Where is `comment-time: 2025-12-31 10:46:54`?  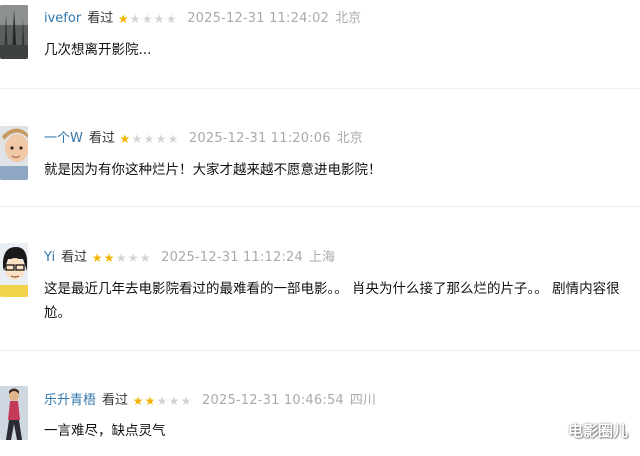
comment-time: 2025-12-31 10:46:54 is located at coordinates (273, 400).